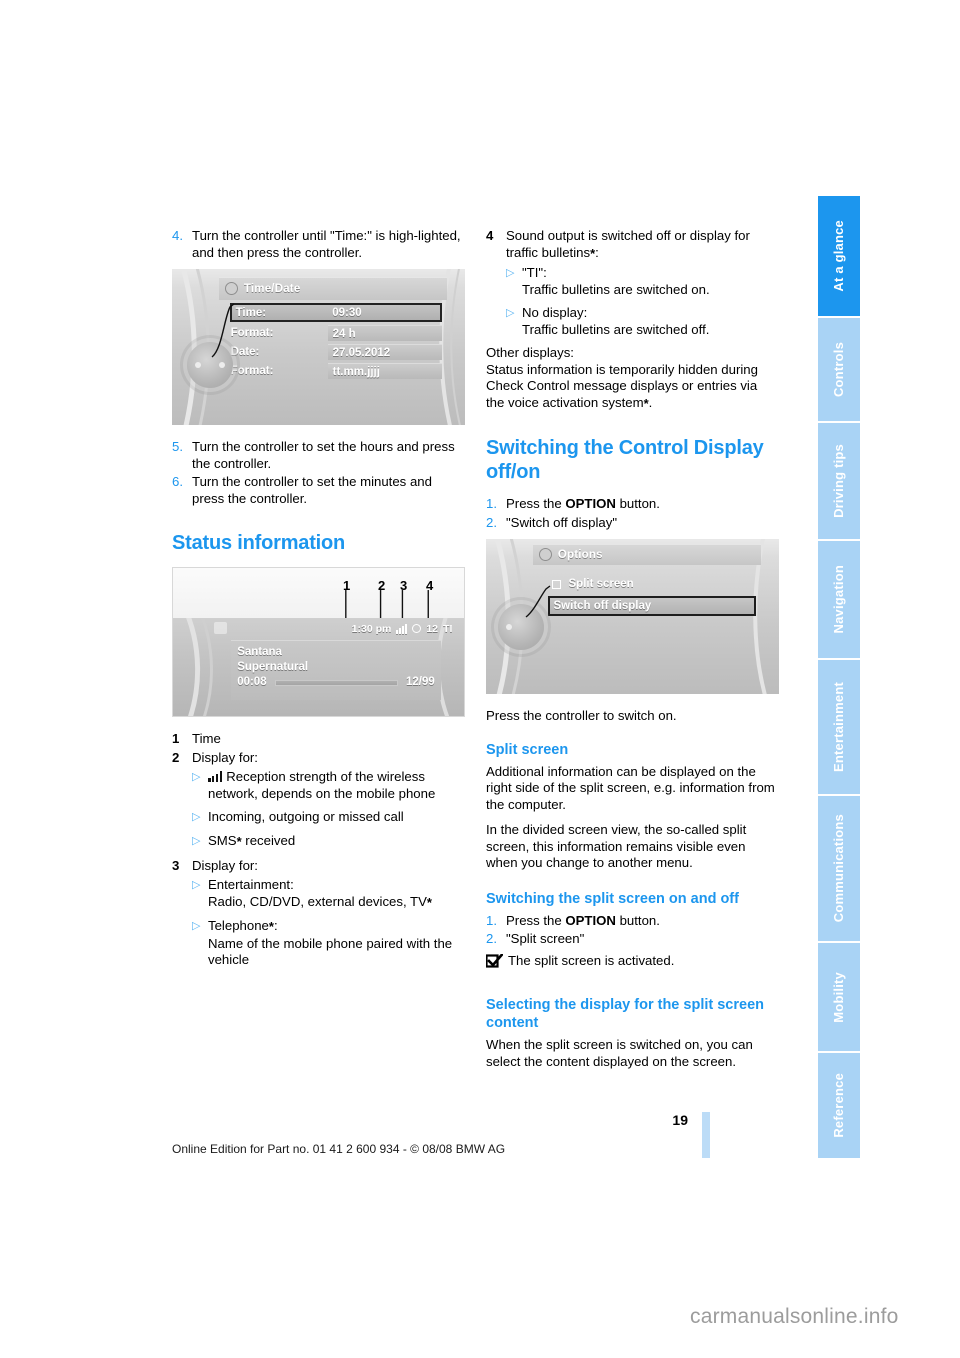 Image resolution: width=960 pixels, height=1358 pixels. Describe the element at coordinates (259, 652) in the screenshot. I see `media-artist: Santana` at that location.